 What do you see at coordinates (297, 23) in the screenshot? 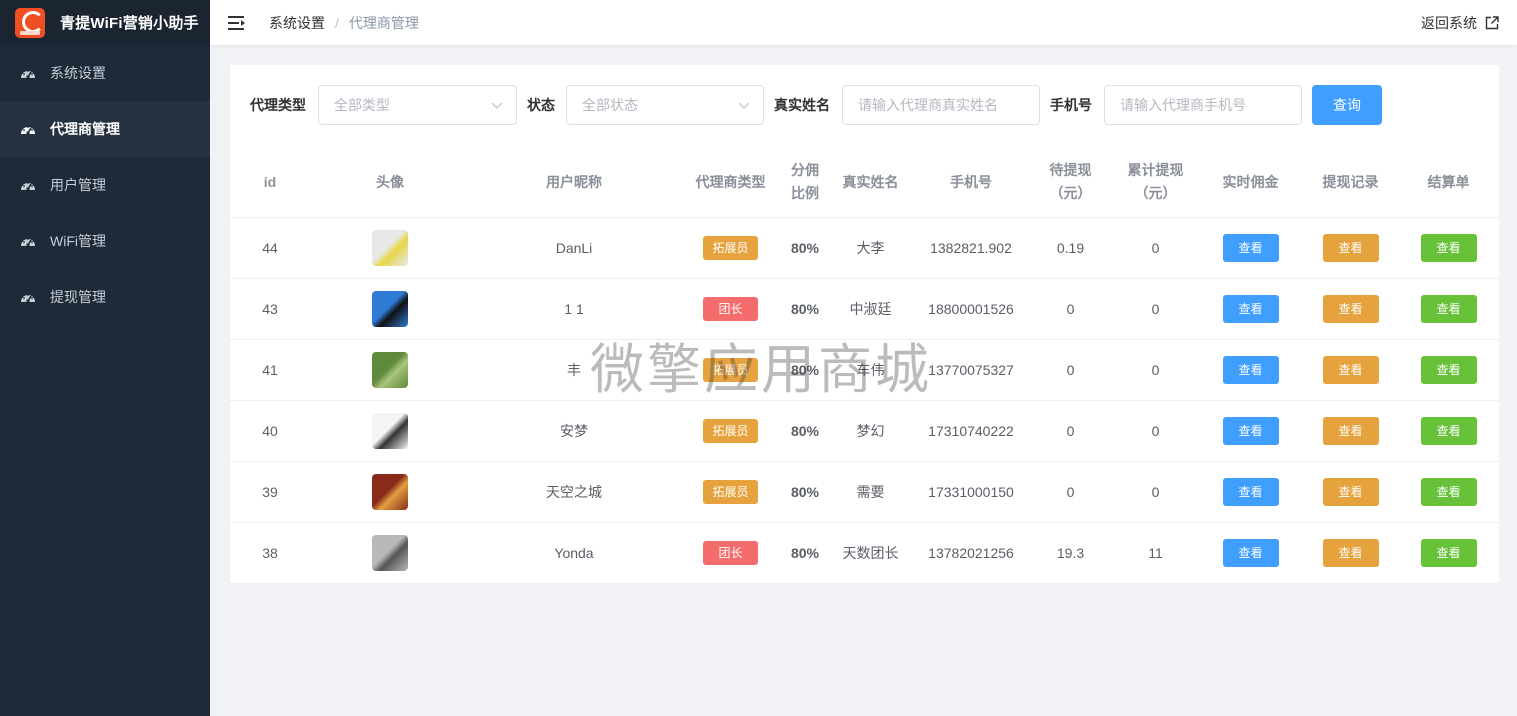
I see `breadcrumb-item-system: 系统设置` at bounding box center [297, 23].